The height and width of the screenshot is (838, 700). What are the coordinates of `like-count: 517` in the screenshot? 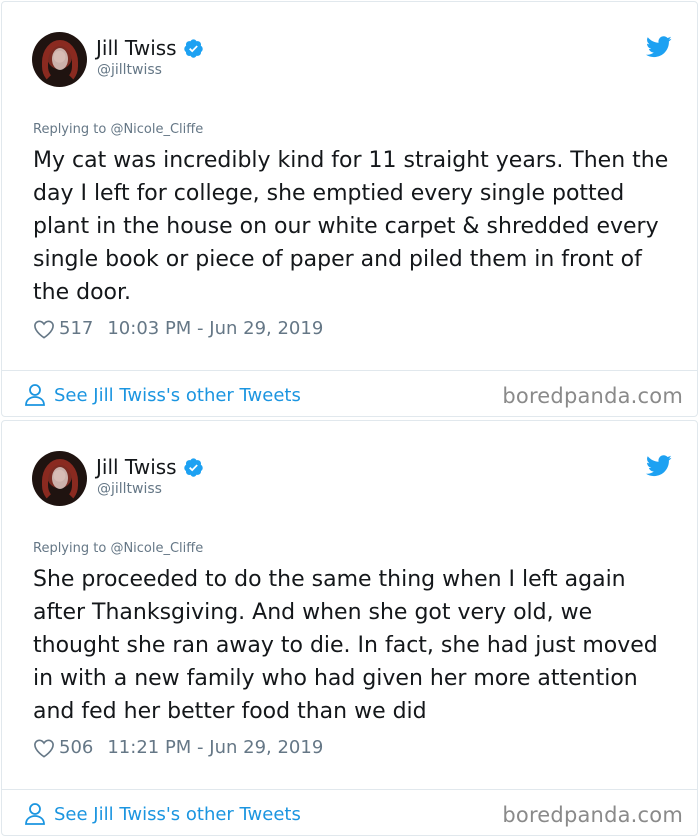 It's located at (76, 328).